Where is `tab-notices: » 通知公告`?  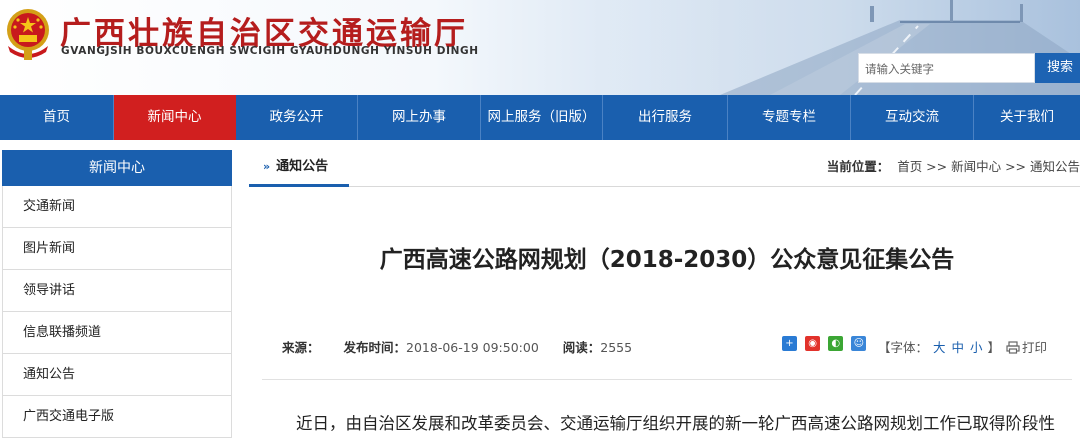
tab-notices: » 通知公告 is located at coordinates (299, 168).